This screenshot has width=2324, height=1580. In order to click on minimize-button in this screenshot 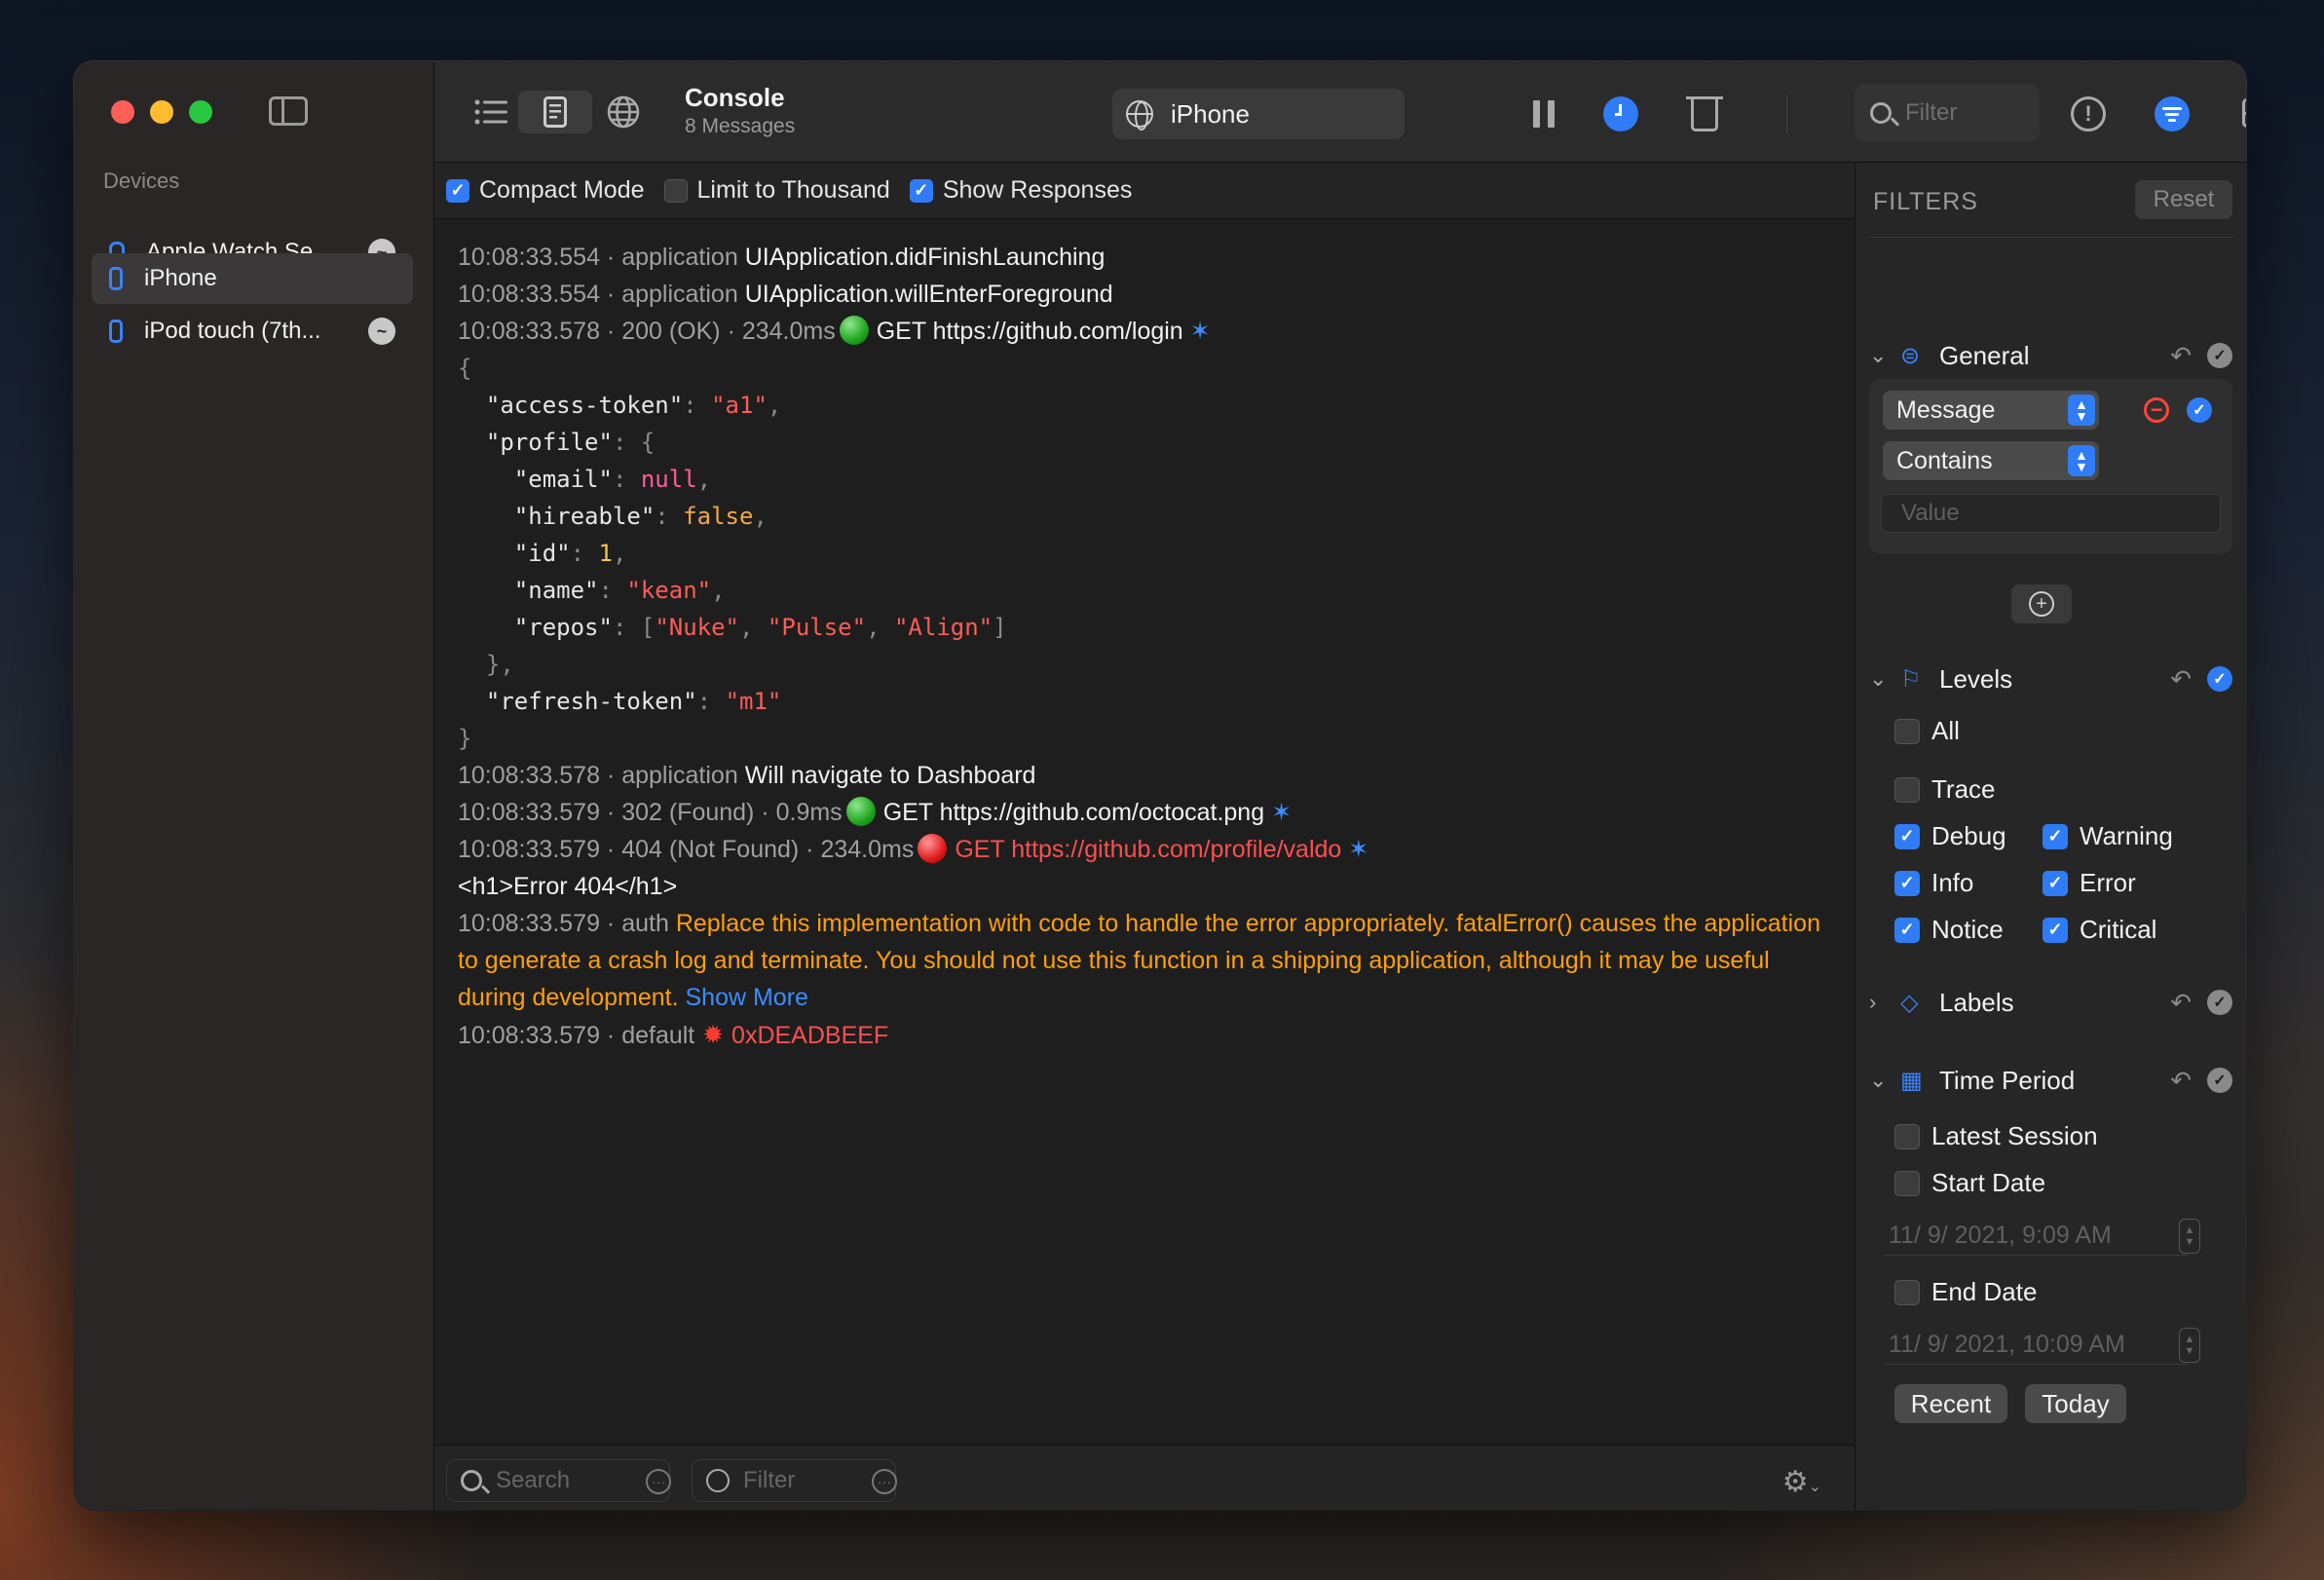, I will do `click(161, 112)`.